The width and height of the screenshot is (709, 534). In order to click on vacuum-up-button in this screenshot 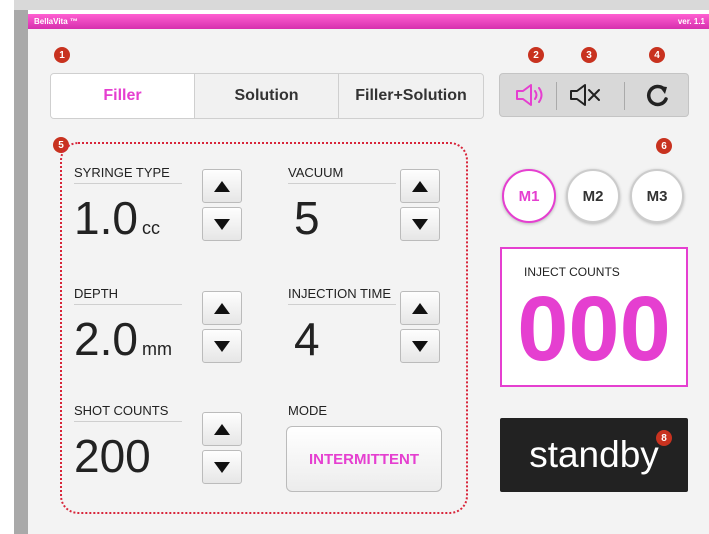, I will do `click(420, 186)`.